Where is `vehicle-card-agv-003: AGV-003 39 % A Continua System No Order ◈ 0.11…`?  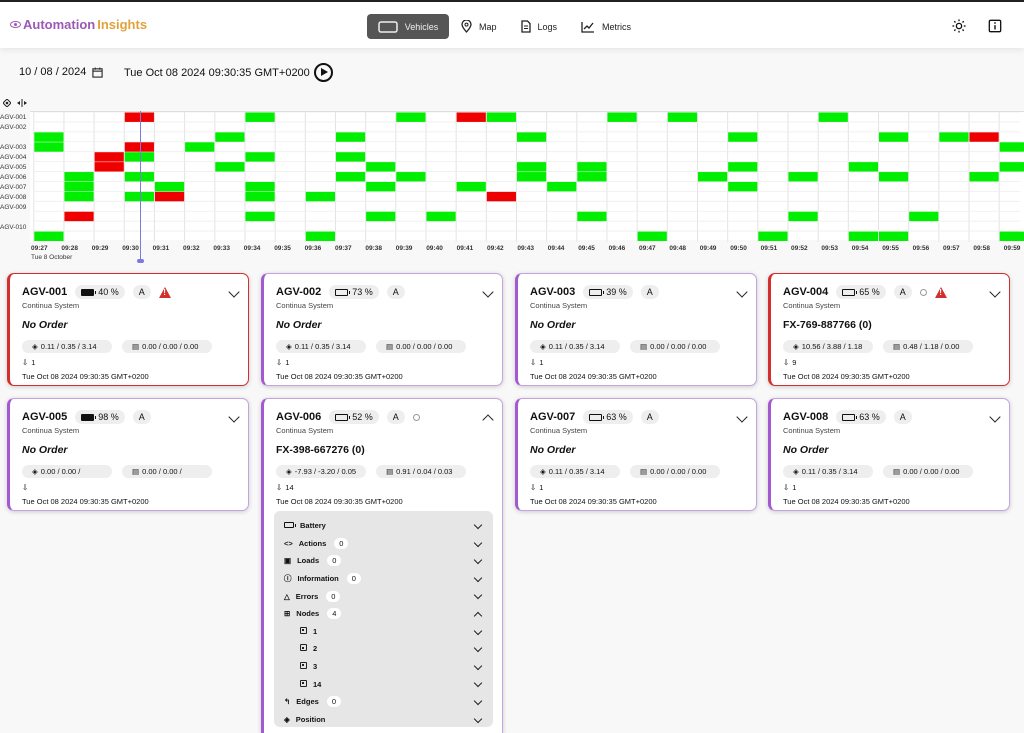 vehicle-card-agv-003: AGV-003 39 % A Continua System No Order ◈ 0.11… is located at coordinates (636, 329).